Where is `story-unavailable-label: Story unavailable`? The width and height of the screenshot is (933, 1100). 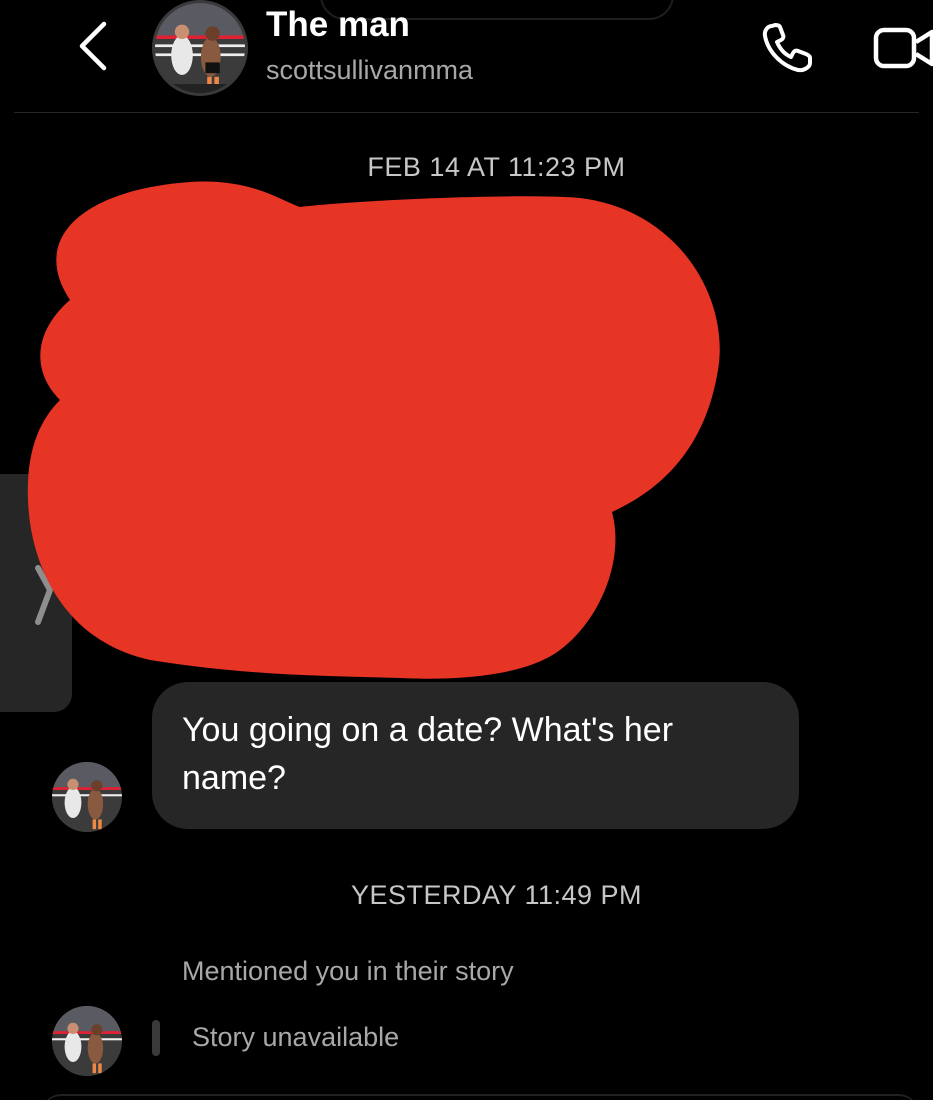
story-unavailable-label: Story unavailable is located at coordinates (295, 1037).